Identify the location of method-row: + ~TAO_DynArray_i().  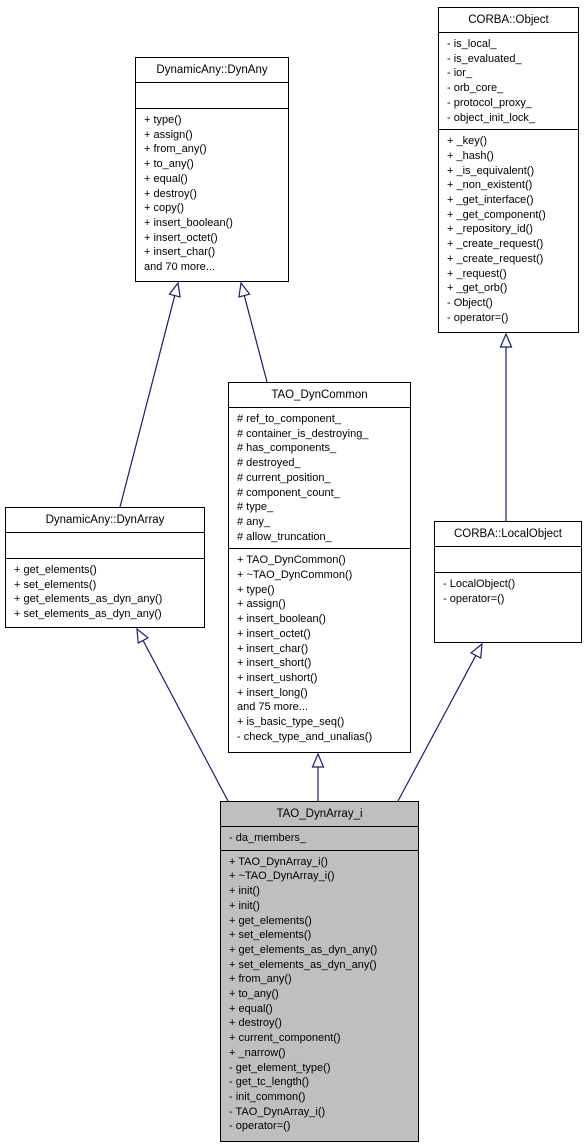
(282, 876).